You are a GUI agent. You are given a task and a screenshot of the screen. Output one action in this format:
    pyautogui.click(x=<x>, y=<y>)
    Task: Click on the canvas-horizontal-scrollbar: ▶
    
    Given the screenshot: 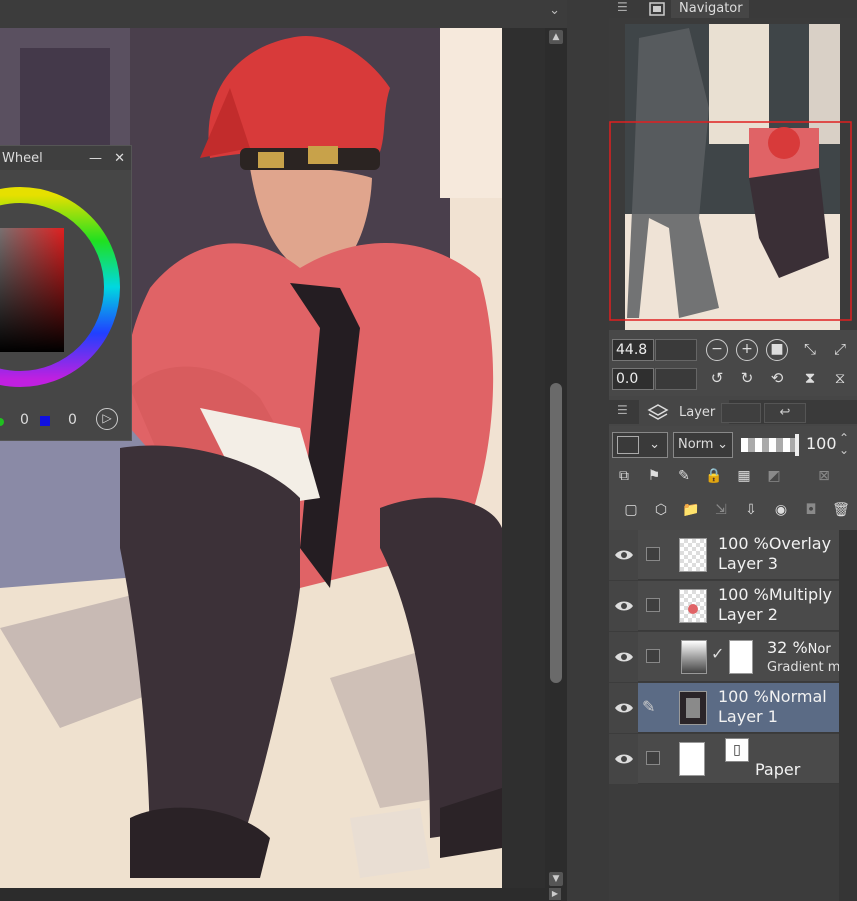 What is the action you would take?
    pyautogui.click(x=283, y=894)
    